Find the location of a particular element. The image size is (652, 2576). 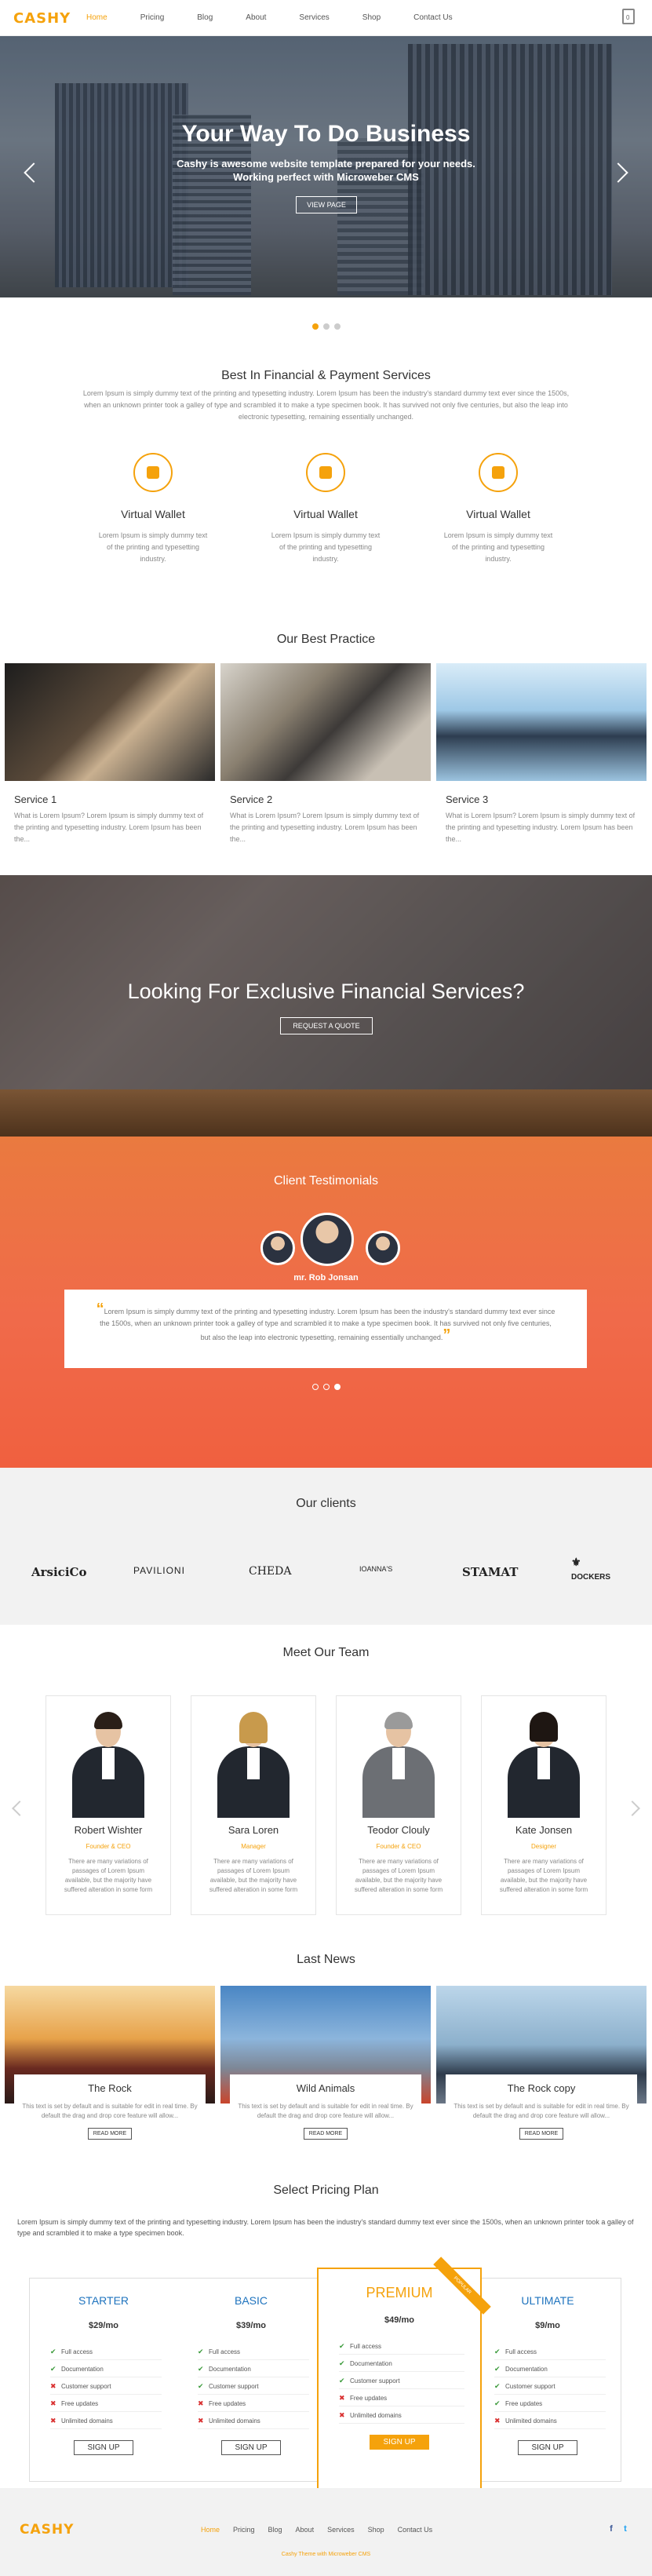

client-avatar-active is located at coordinates (328, 1239).